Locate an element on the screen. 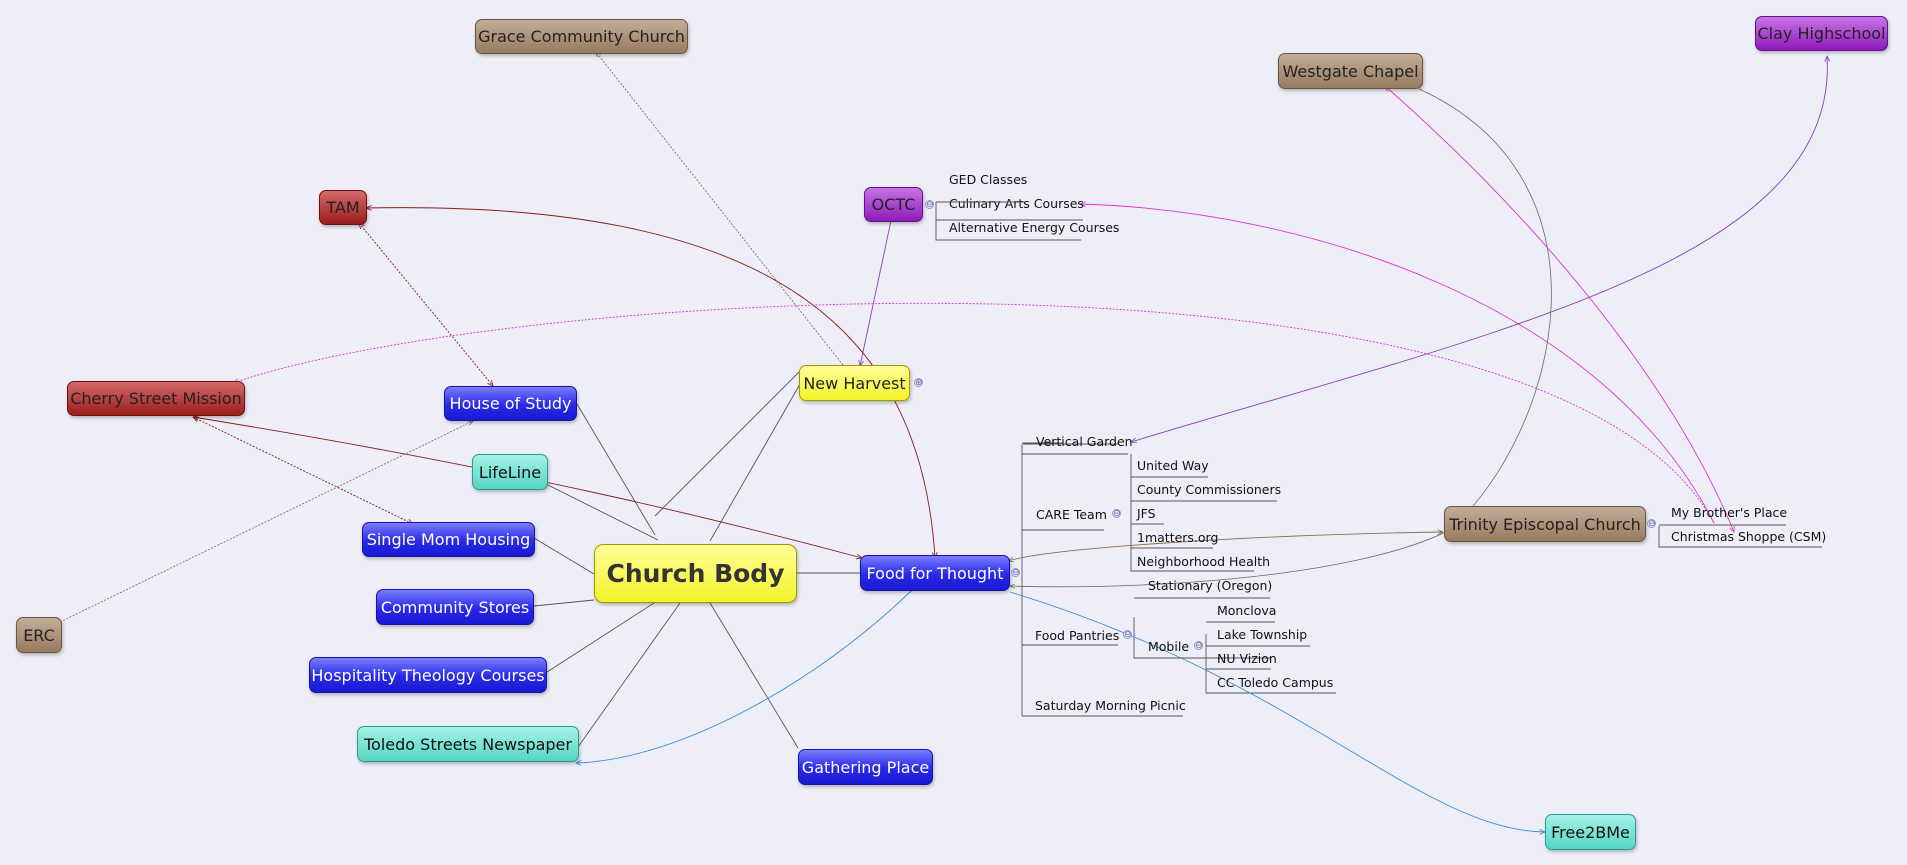  topic-toledo-streets-newspaper: Toledo Streets Newspaper is located at coordinates (468, 744).